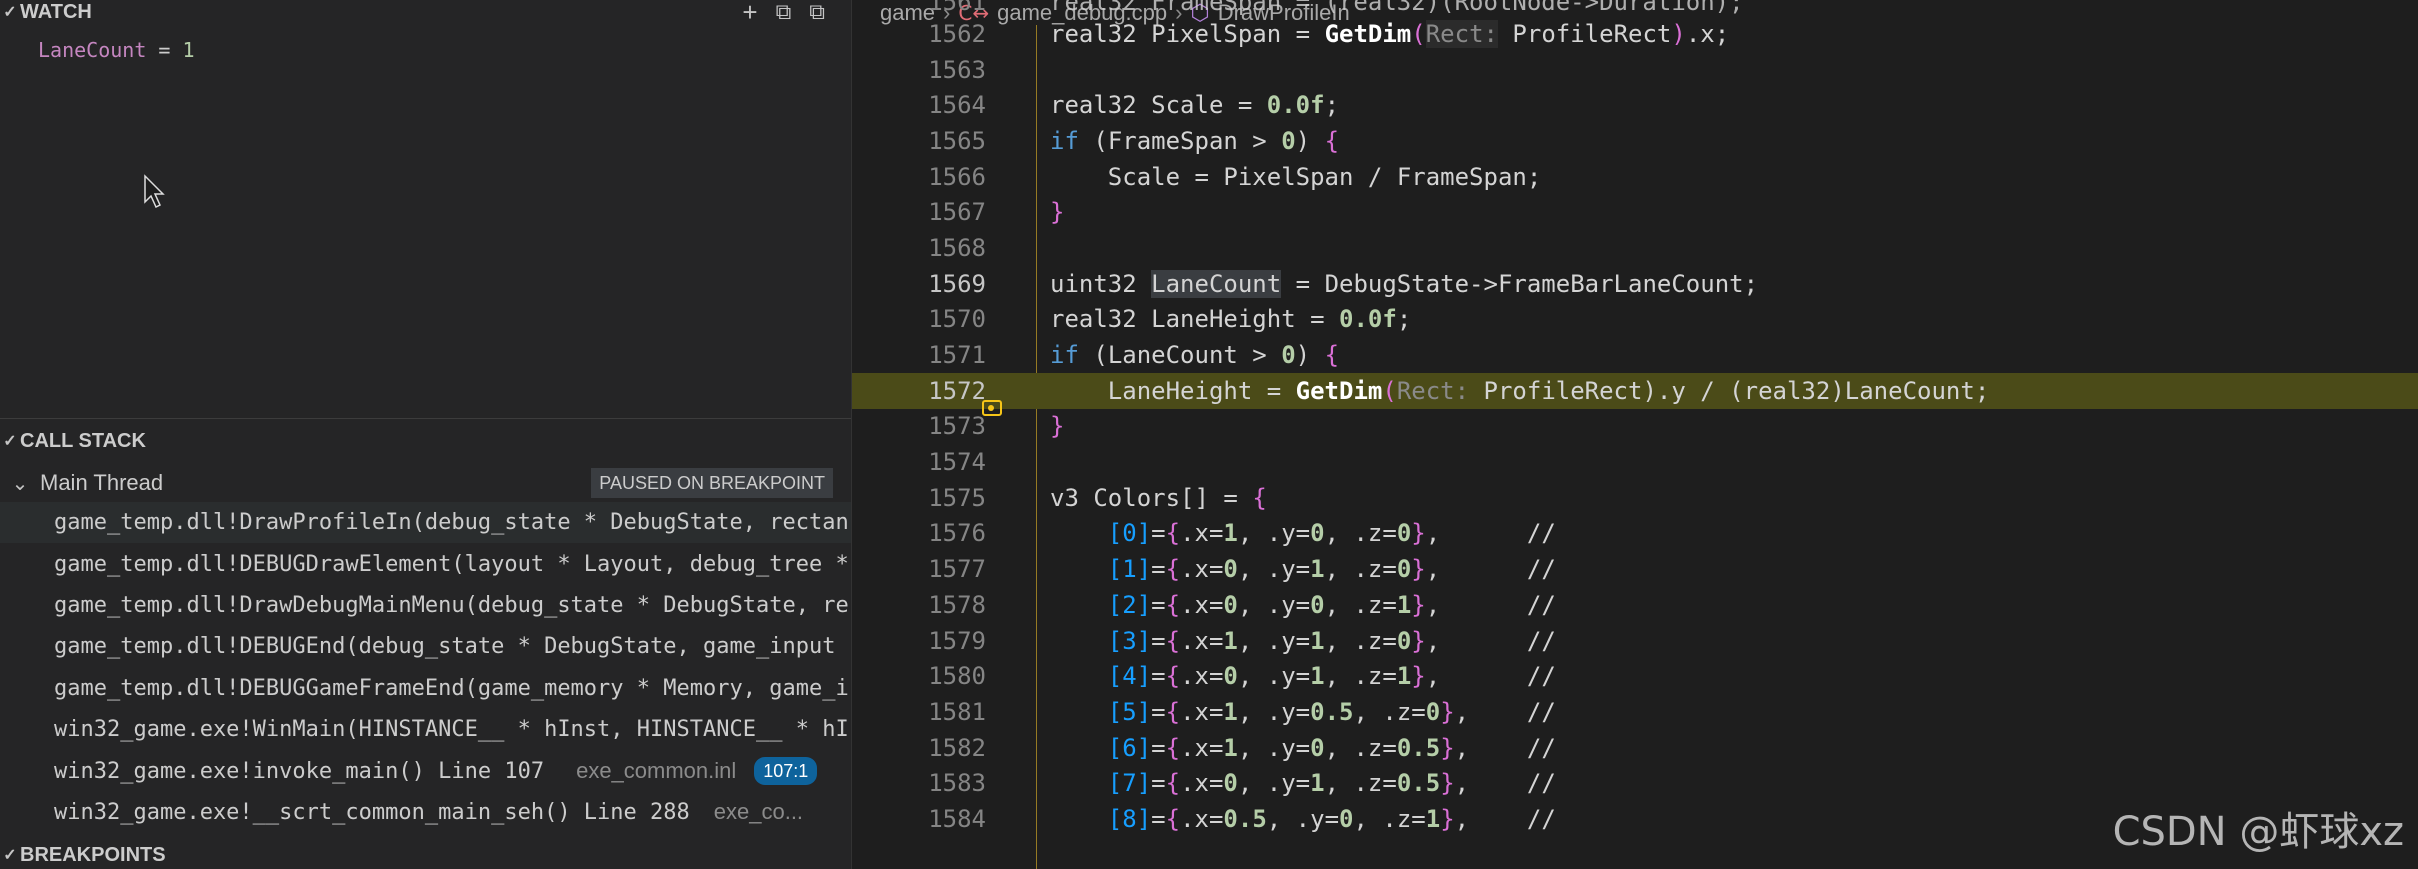 The height and width of the screenshot is (869, 2418). I want to click on line-number: 1575, so click(957, 497).